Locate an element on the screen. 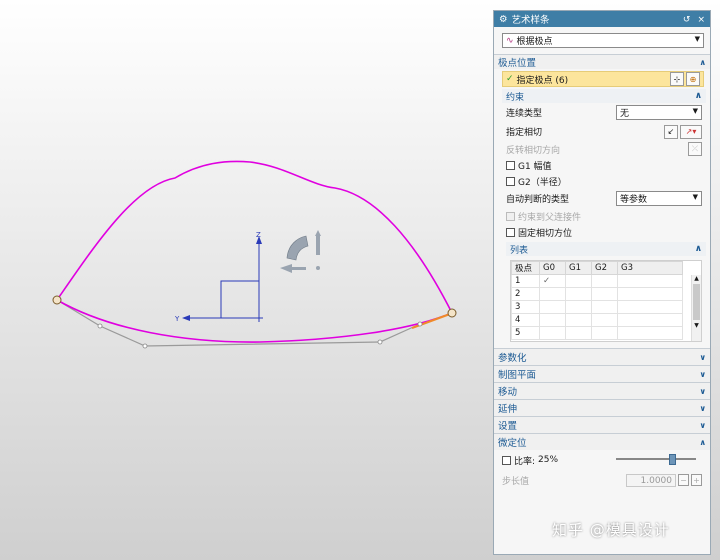  drag-arrow-icon is located at coordinates (293, 268).